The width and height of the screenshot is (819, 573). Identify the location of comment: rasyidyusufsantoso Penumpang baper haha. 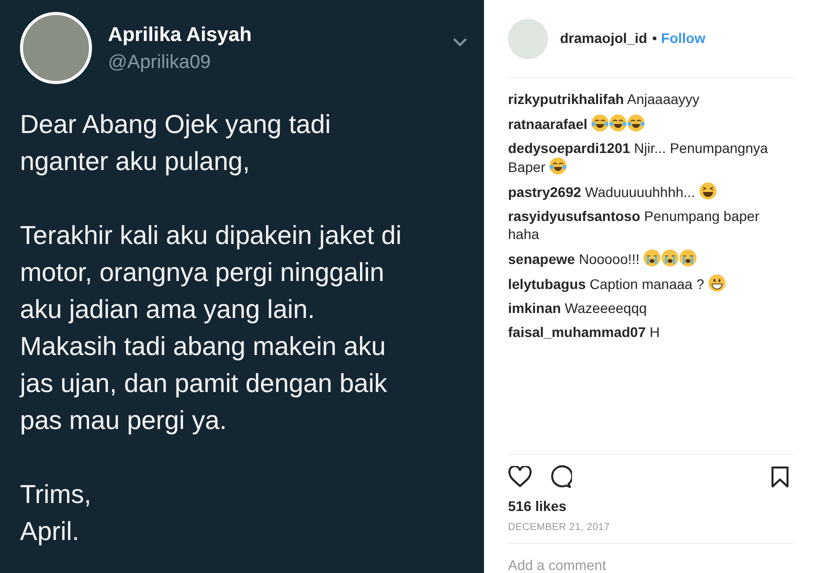
(634, 225).